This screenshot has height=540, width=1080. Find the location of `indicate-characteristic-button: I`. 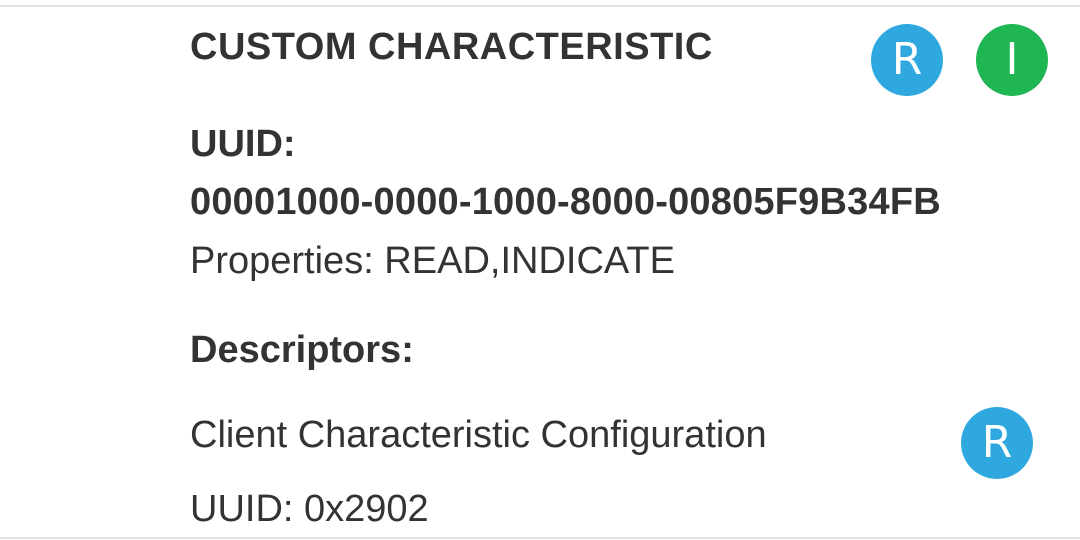

indicate-characteristic-button: I is located at coordinates (1012, 60).